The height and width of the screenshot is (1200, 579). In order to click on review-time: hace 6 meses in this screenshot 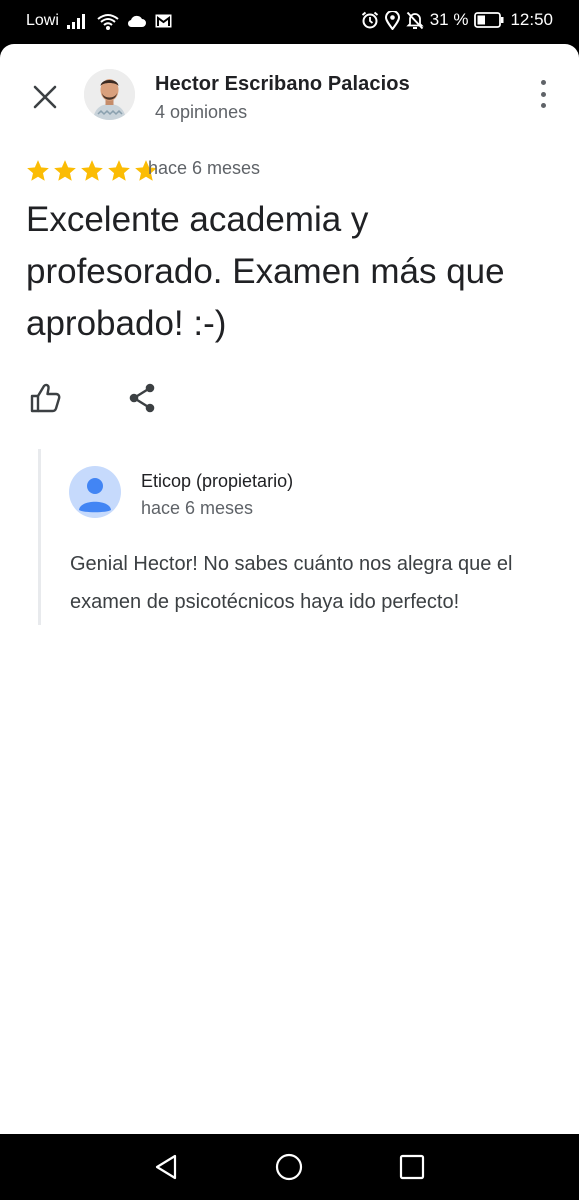, I will do `click(204, 168)`.